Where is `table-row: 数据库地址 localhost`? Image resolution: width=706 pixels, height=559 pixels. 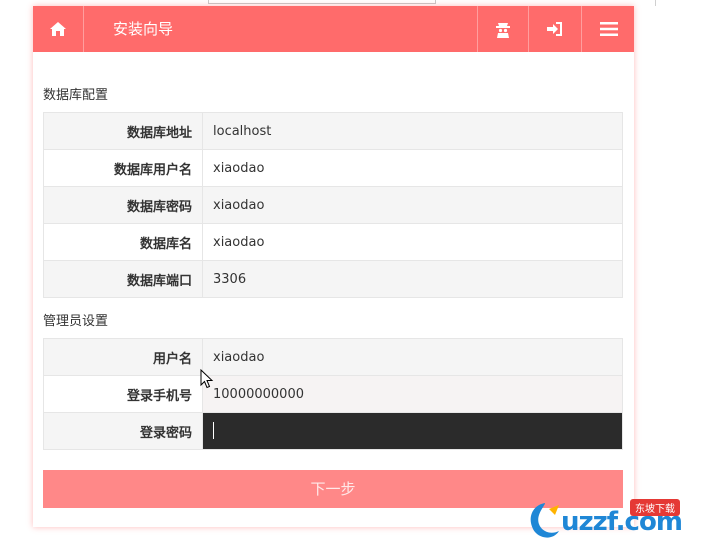 table-row: 数据库地址 localhost is located at coordinates (333, 131).